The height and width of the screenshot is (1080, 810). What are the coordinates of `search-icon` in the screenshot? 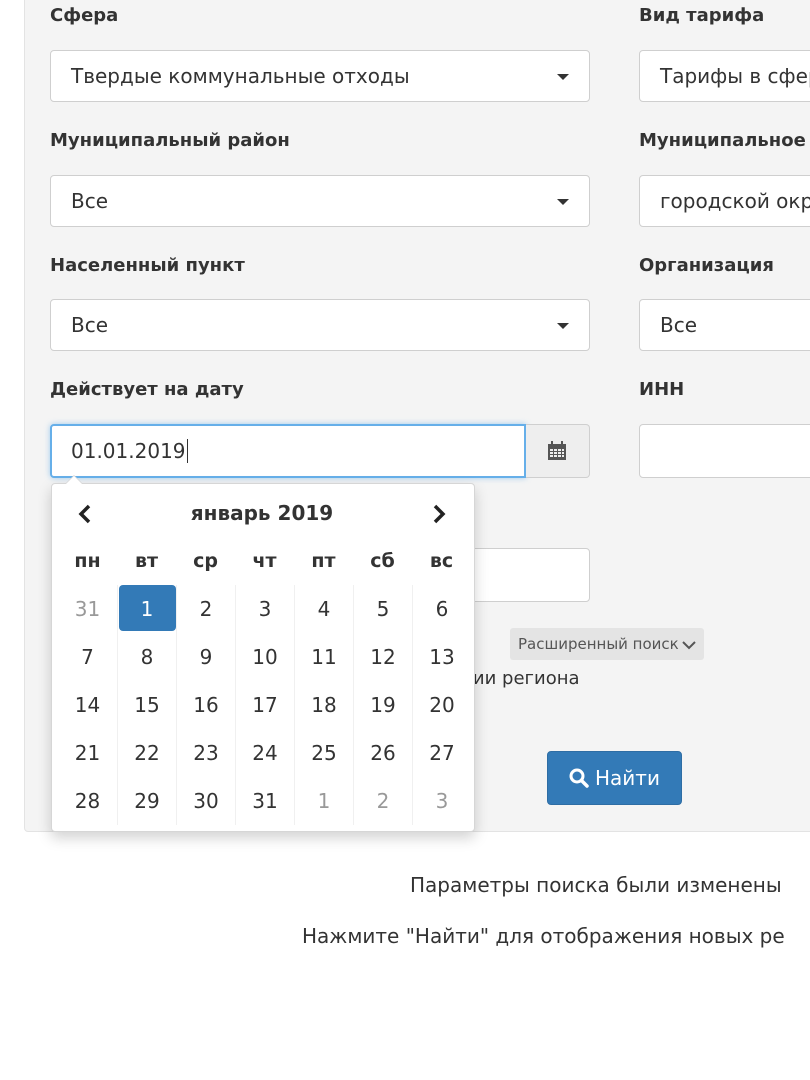 It's located at (579, 778).